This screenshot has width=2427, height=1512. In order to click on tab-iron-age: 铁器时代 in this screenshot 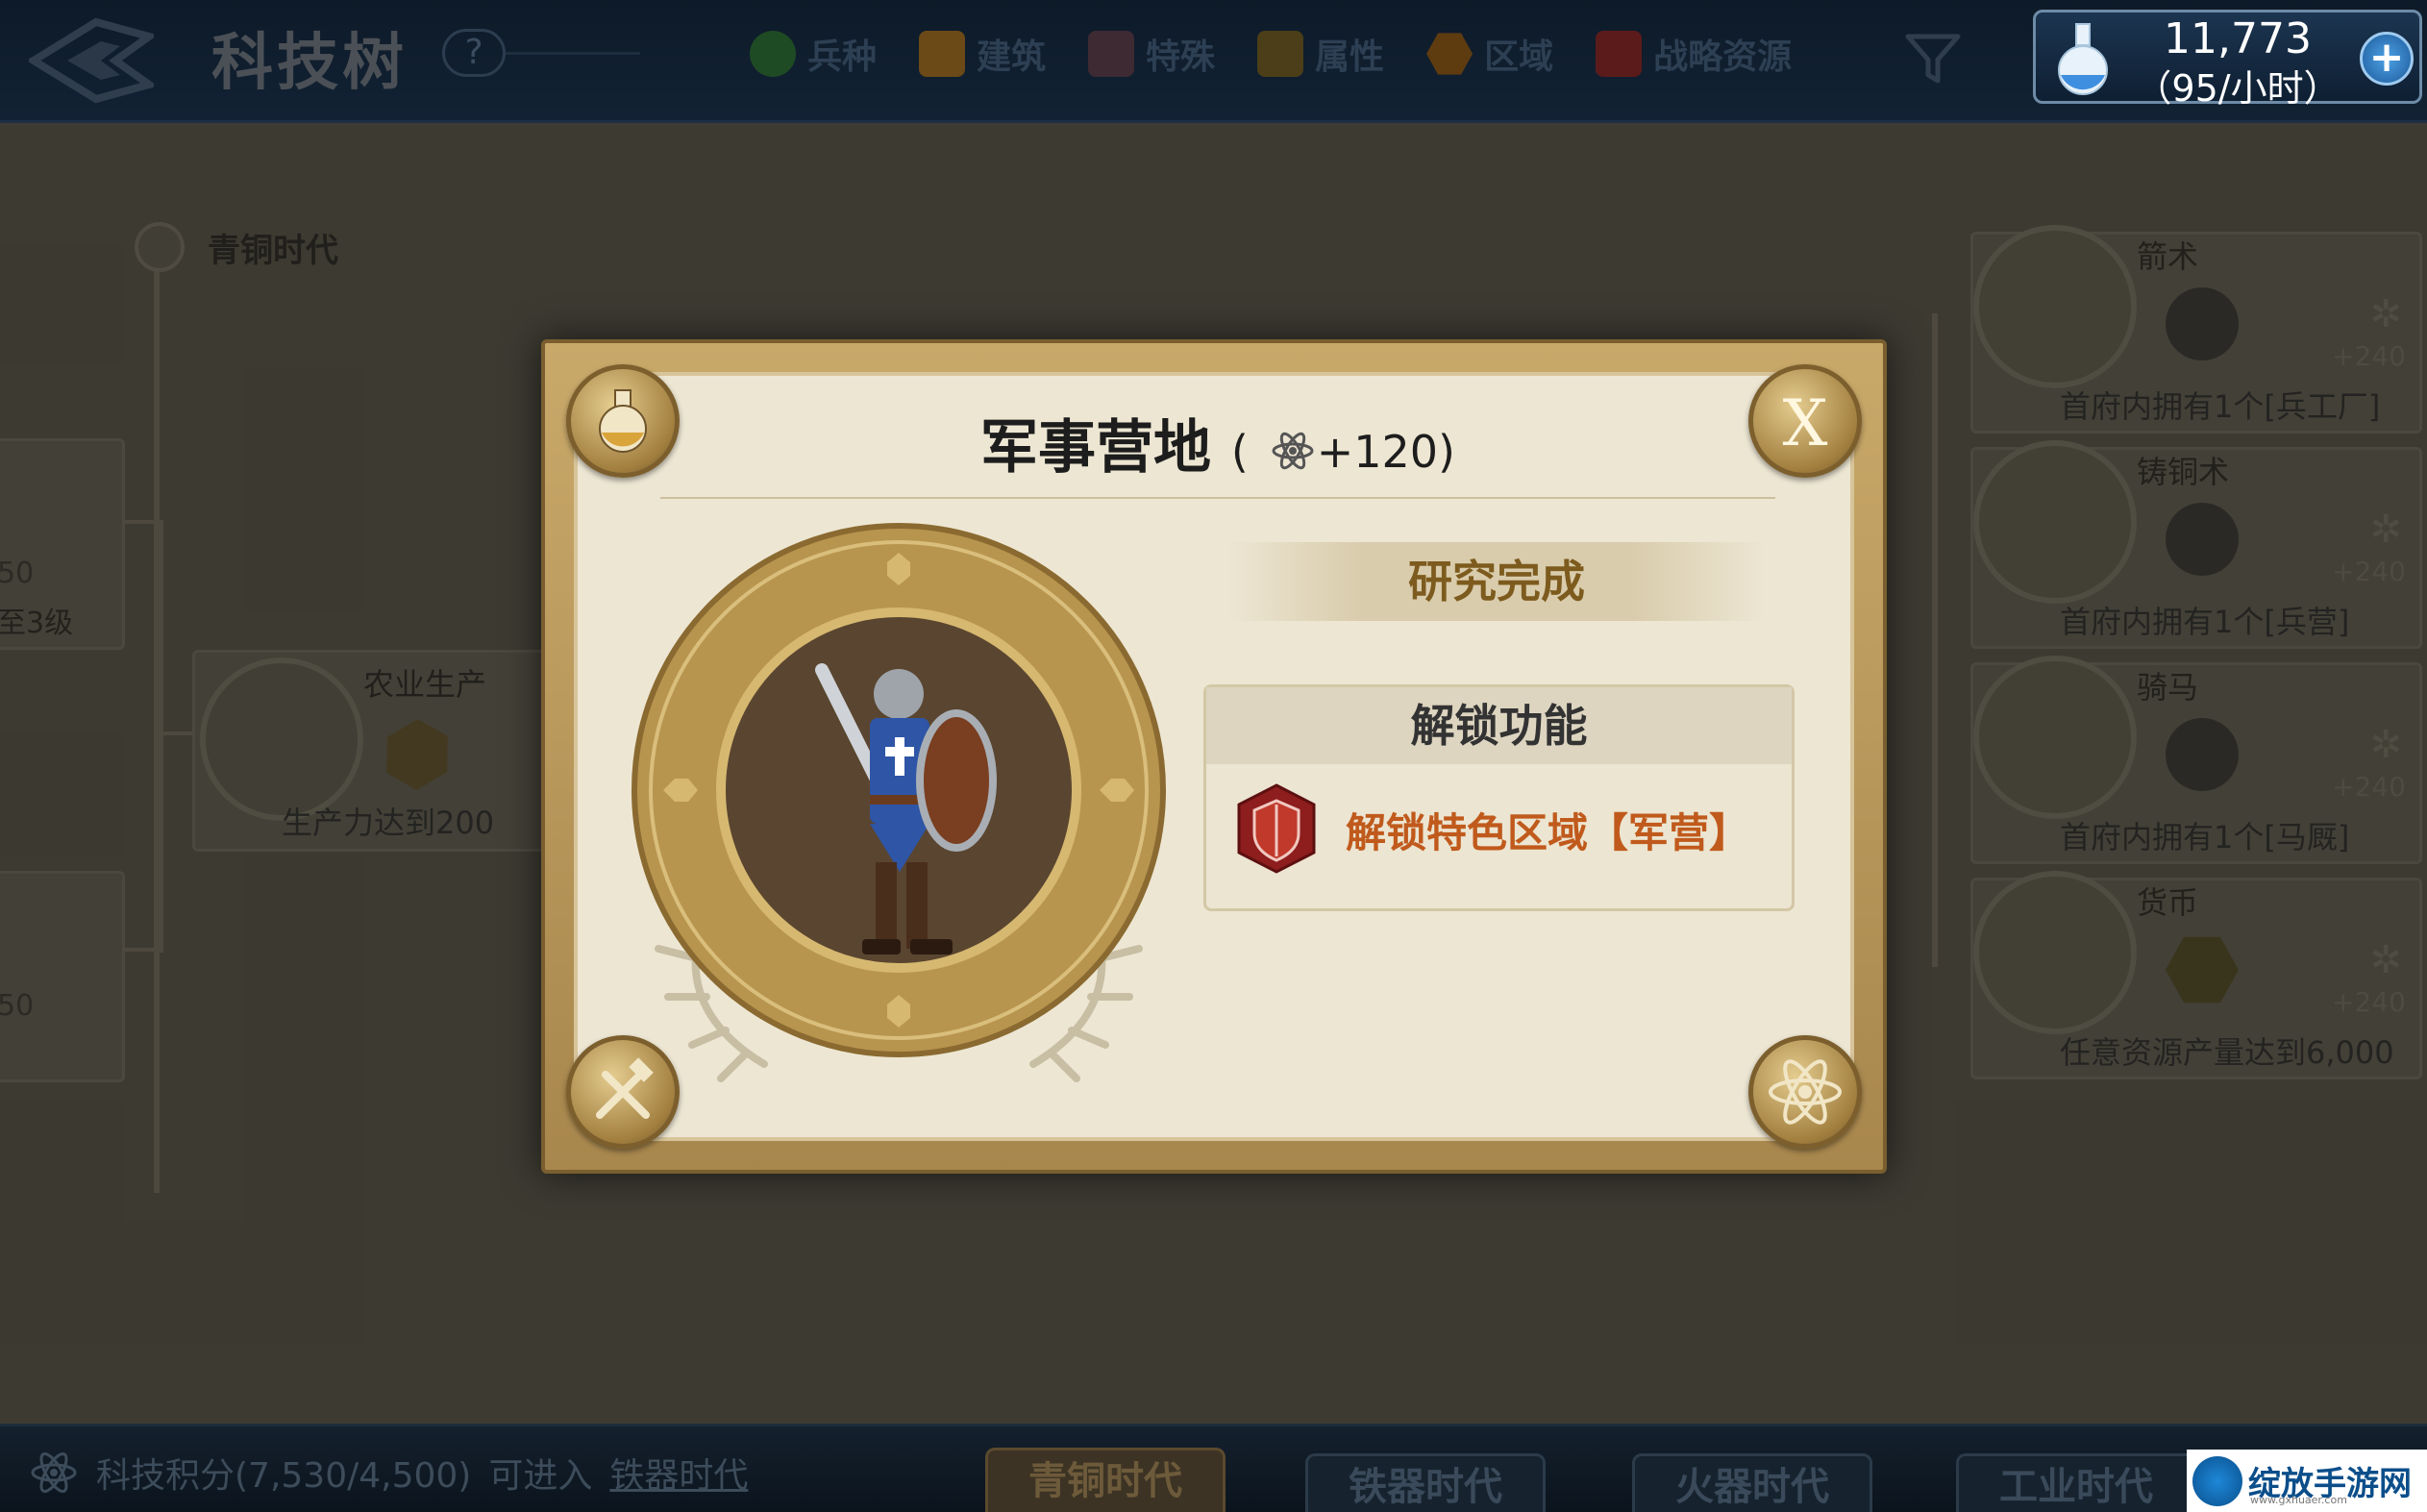, I will do `click(1425, 1482)`.